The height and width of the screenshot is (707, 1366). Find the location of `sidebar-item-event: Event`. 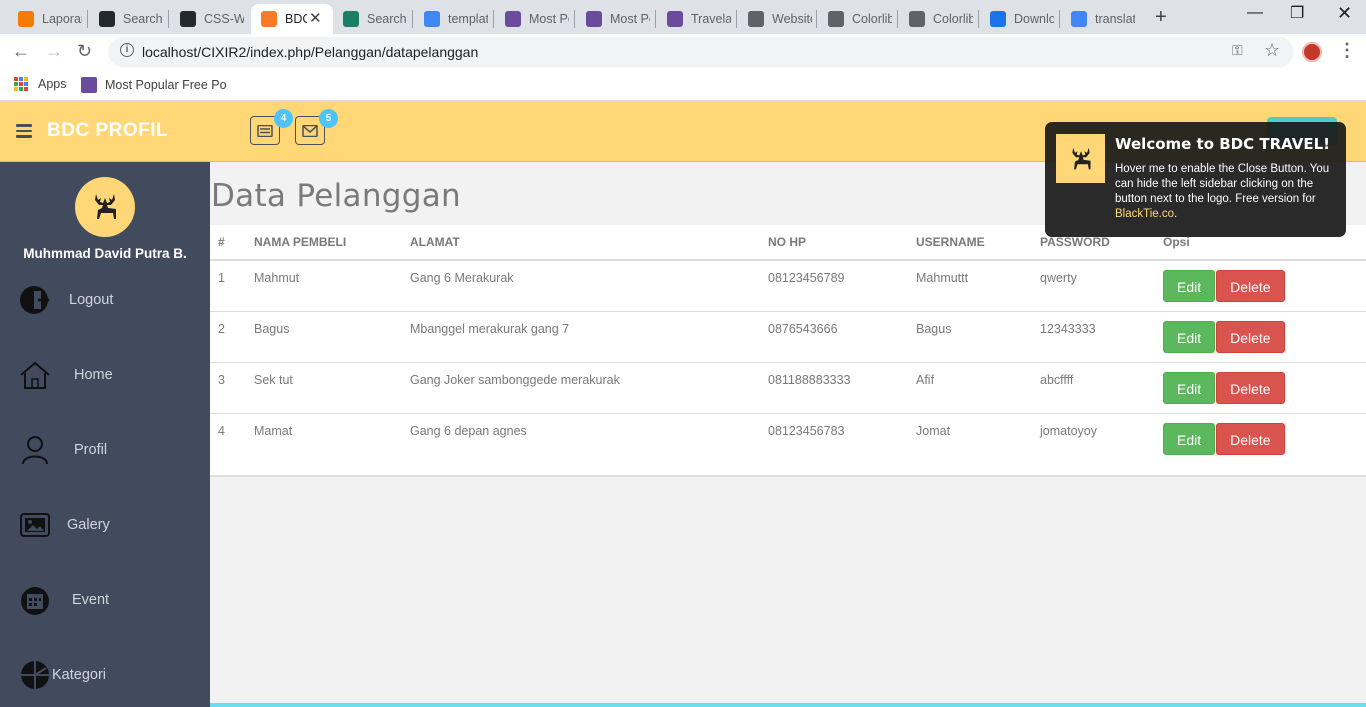

sidebar-item-event: Event is located at coordinates (105, 604).